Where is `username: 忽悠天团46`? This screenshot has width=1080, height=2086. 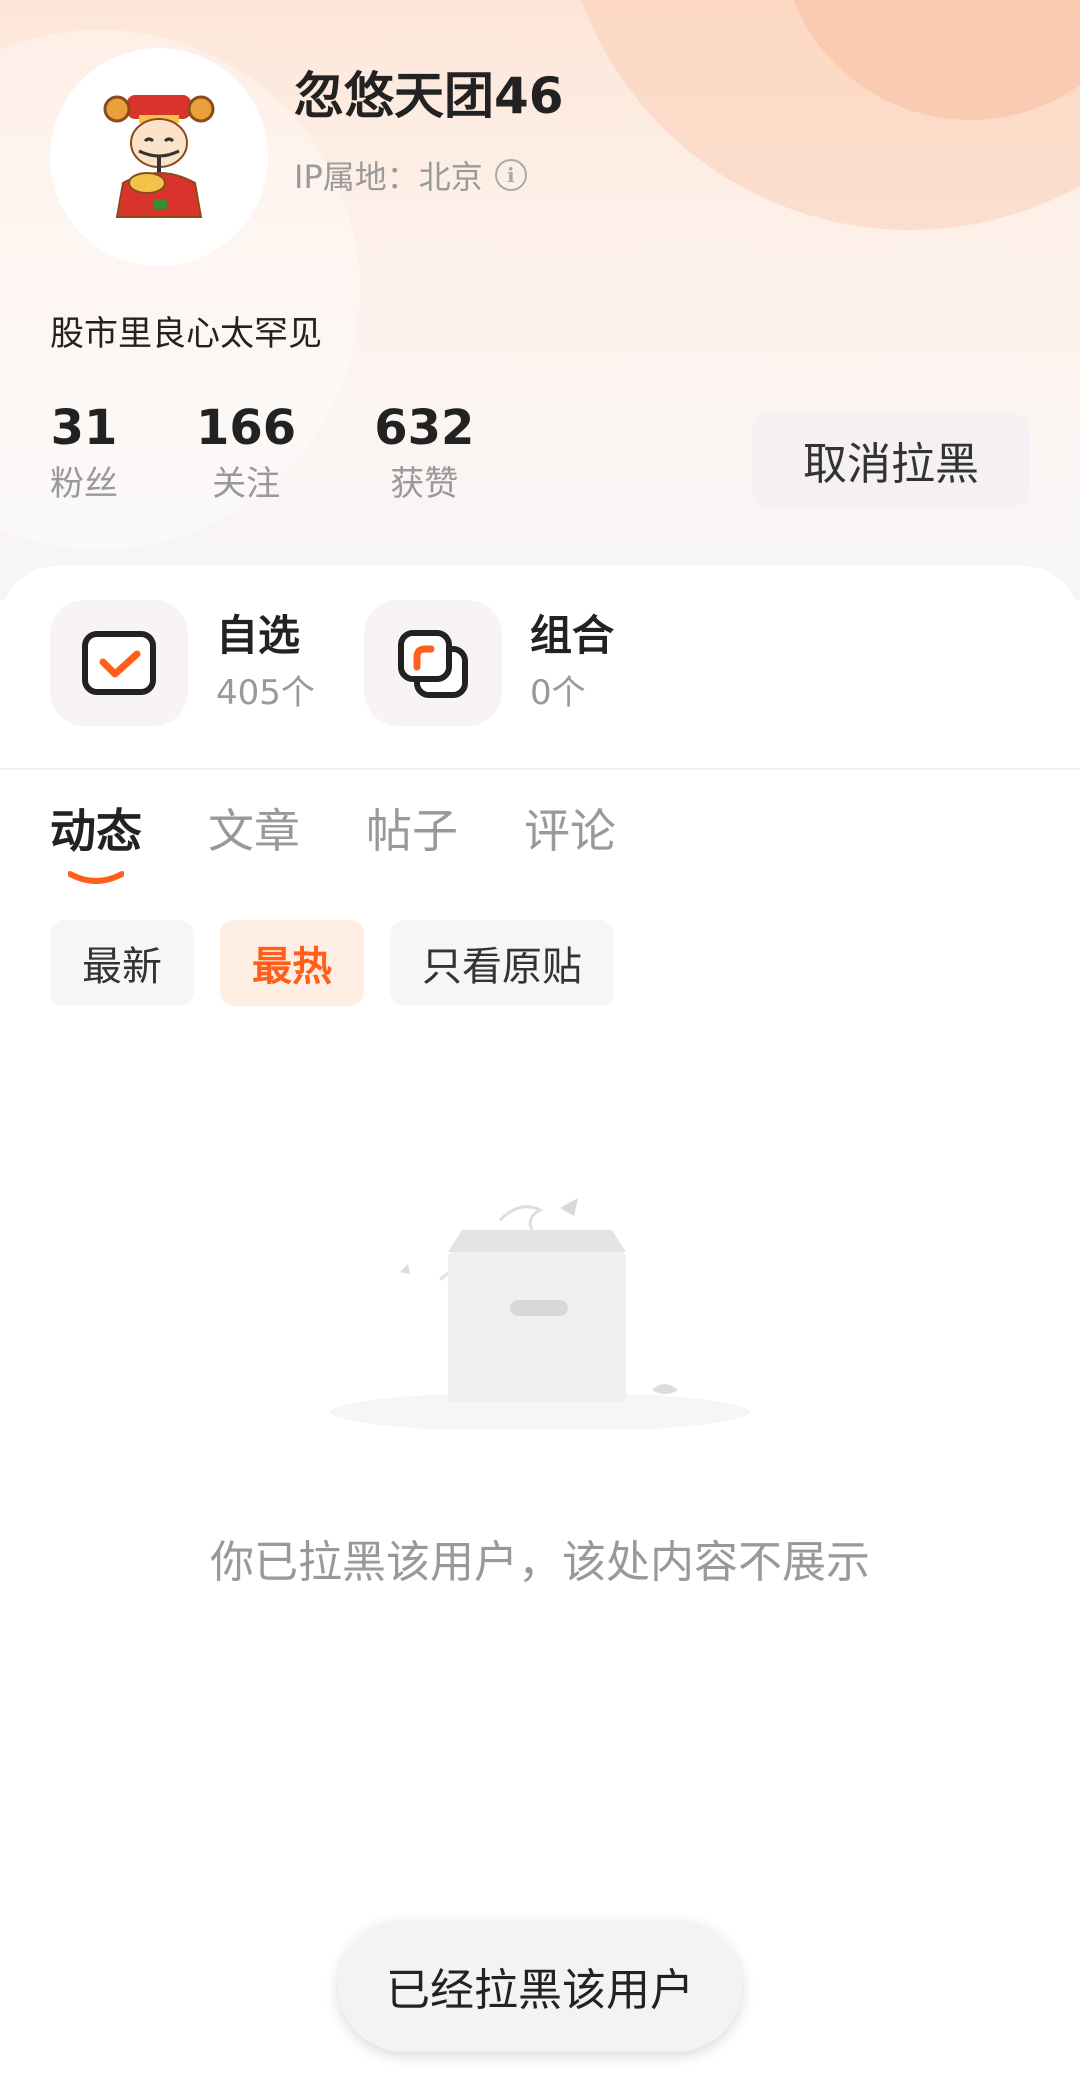 username: 忽悠天团46 is located at coordinates (429, 96).